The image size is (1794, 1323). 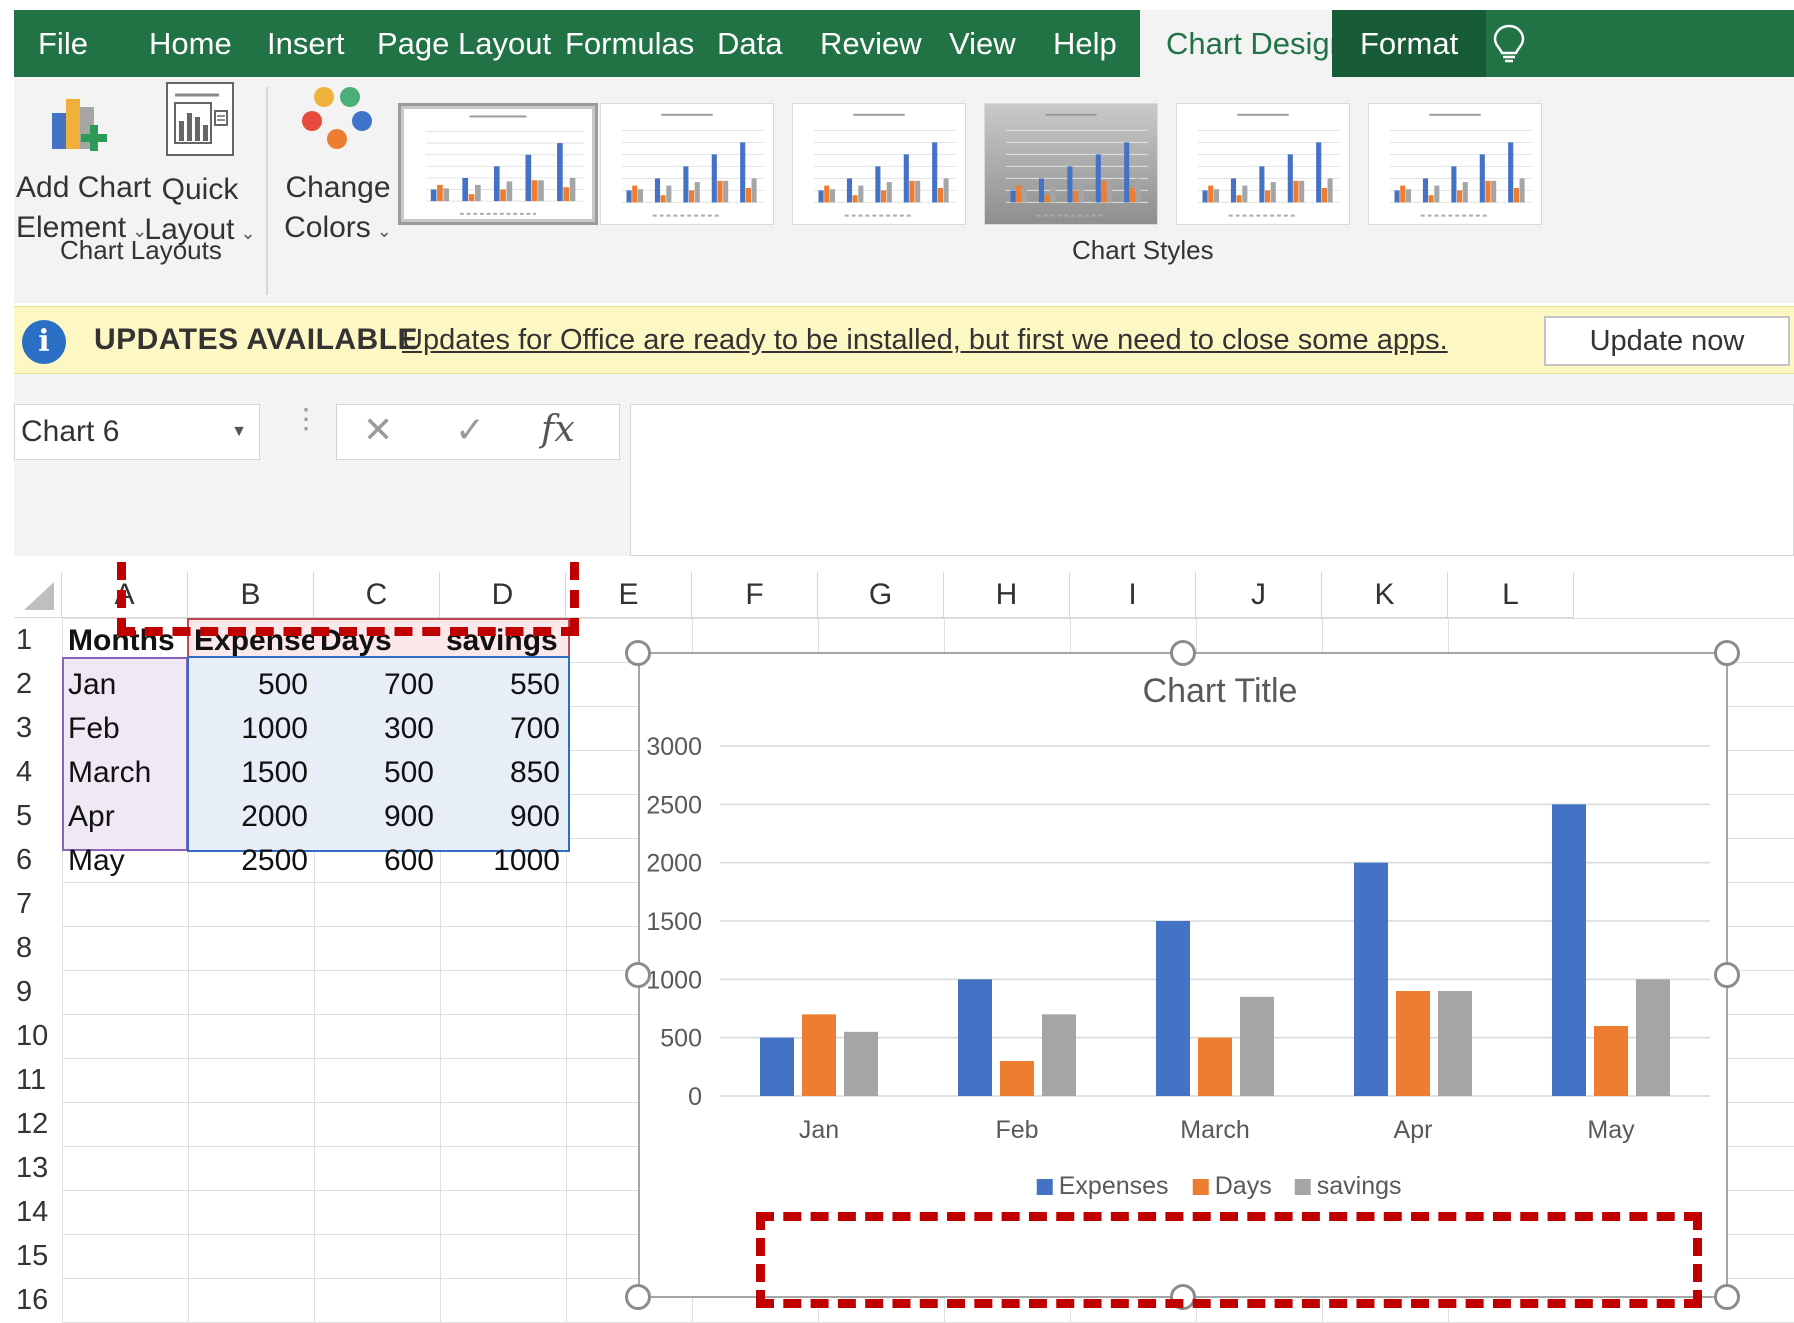 What do you see at coordinates (200, 167) in the screenshot?
I see `quick-layout-button: Quick Layout ⌄` at bounding box center [200, 167].